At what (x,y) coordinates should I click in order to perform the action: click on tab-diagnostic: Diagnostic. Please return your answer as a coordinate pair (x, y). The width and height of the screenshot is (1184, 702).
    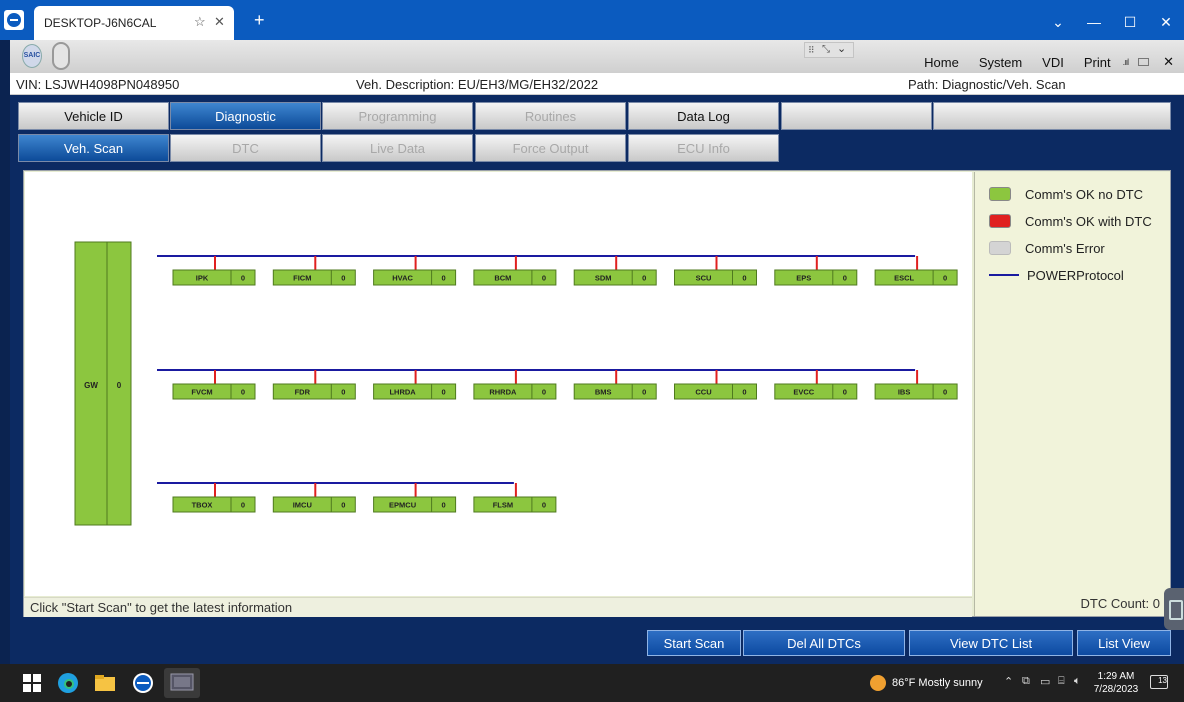
    Looking at the image, I should click on (245, 116).